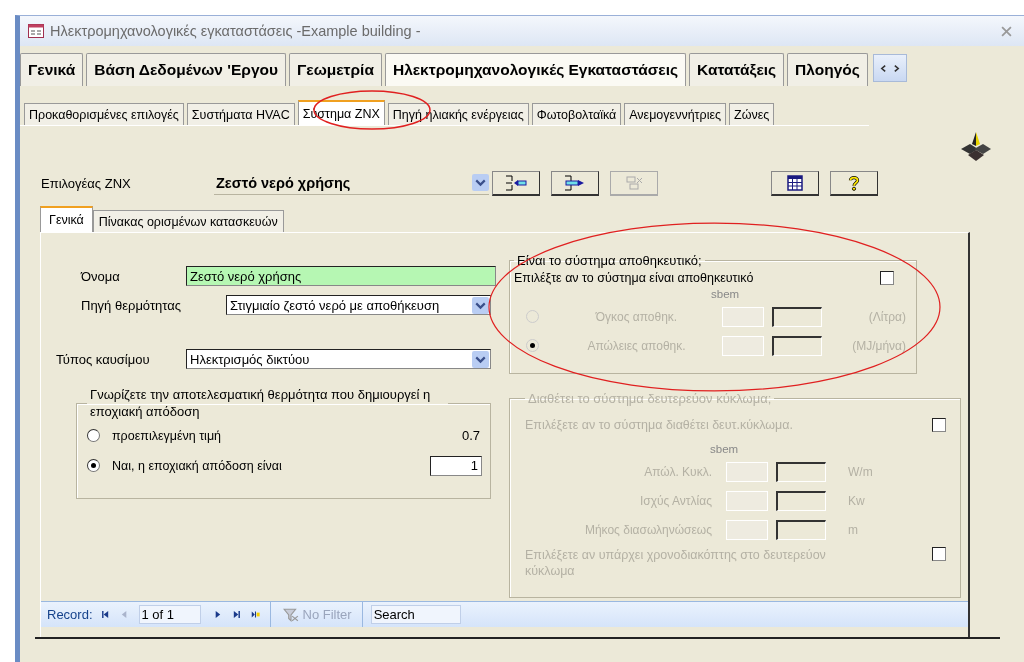  I want to click on help-record-button, so click(854, 183).